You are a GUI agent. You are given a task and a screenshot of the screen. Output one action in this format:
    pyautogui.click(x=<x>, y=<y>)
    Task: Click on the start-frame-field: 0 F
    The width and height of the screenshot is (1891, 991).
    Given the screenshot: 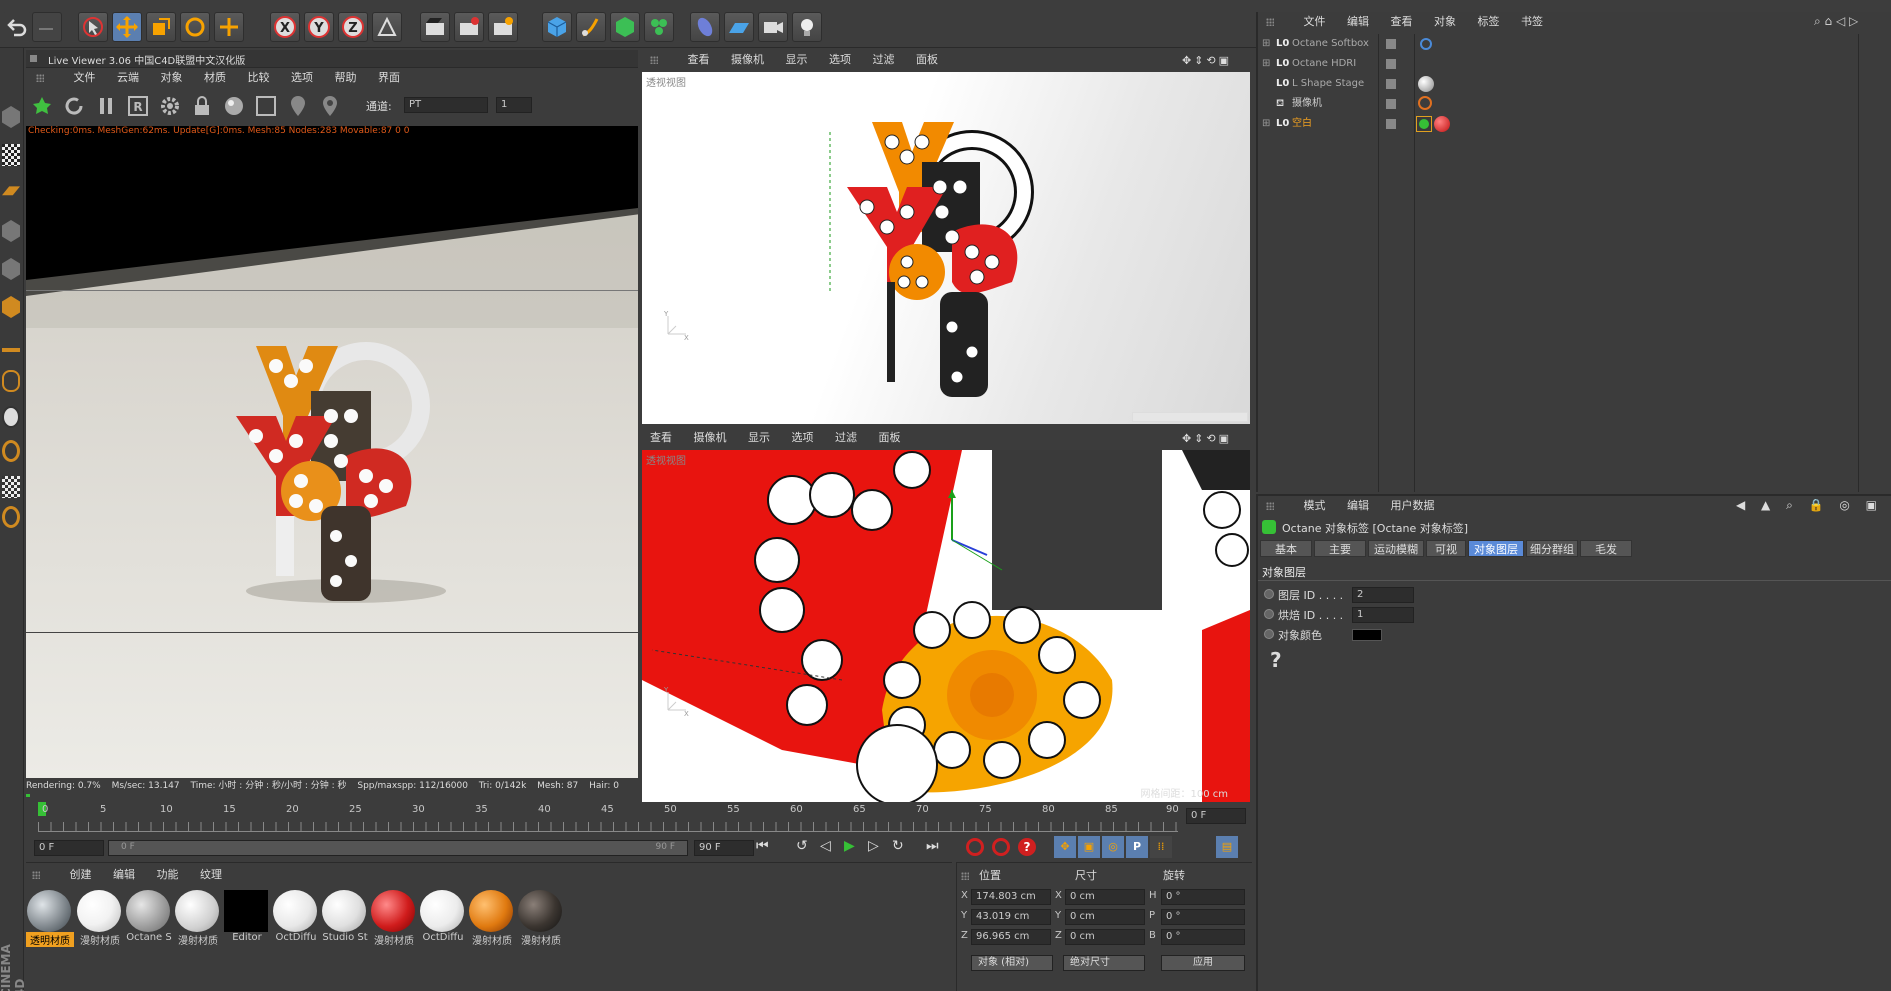 What is the action you would take?
    pyautogui.click(x=69, y=848)
    